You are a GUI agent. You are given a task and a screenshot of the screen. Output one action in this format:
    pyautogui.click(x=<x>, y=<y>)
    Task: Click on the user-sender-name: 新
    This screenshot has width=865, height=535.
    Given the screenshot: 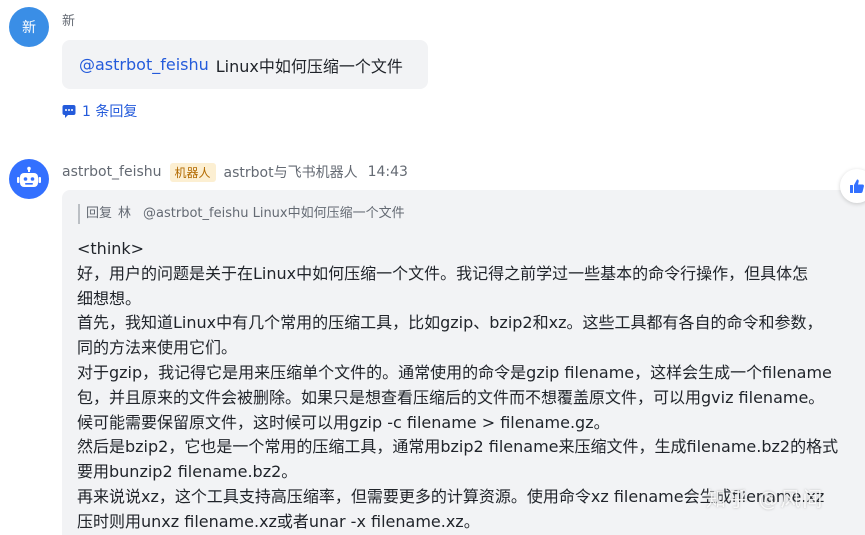 What is the action you would take?
    pyautogui.click(x=68, y=19)
    